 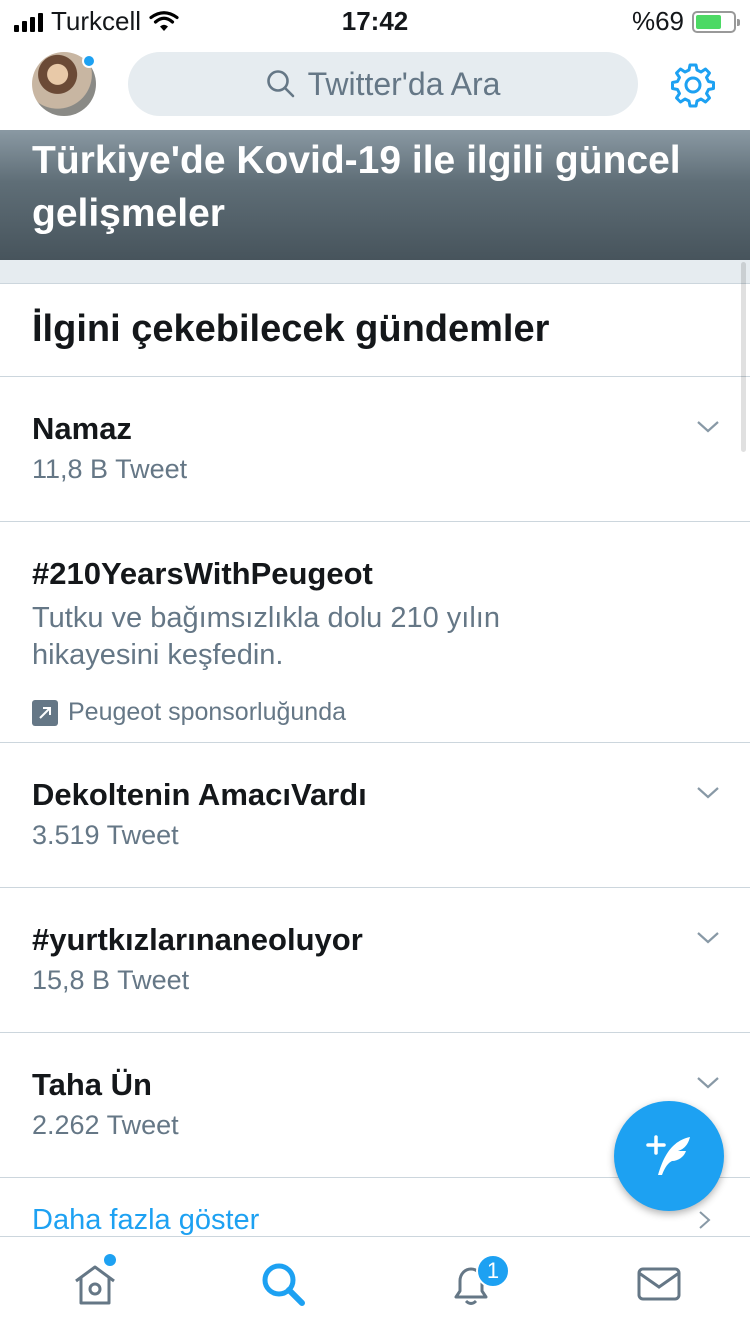 What do you see at coordinates (375, 1285) in the screenshot?
I see `bottom-tab-bar` at bounding box center [375, 1285].